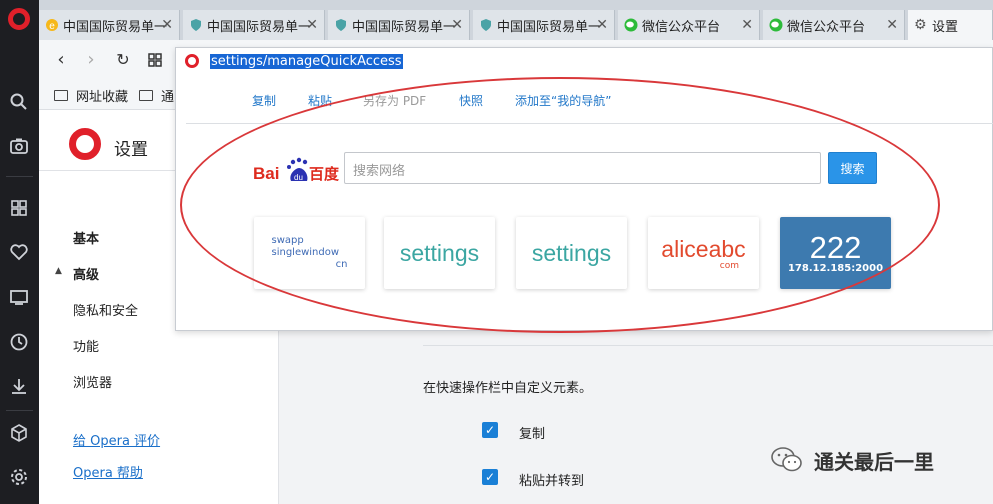 The width and height of the screenshot is (993, 504). I want to click on tile-text: singlewindow, so click(305, 252).